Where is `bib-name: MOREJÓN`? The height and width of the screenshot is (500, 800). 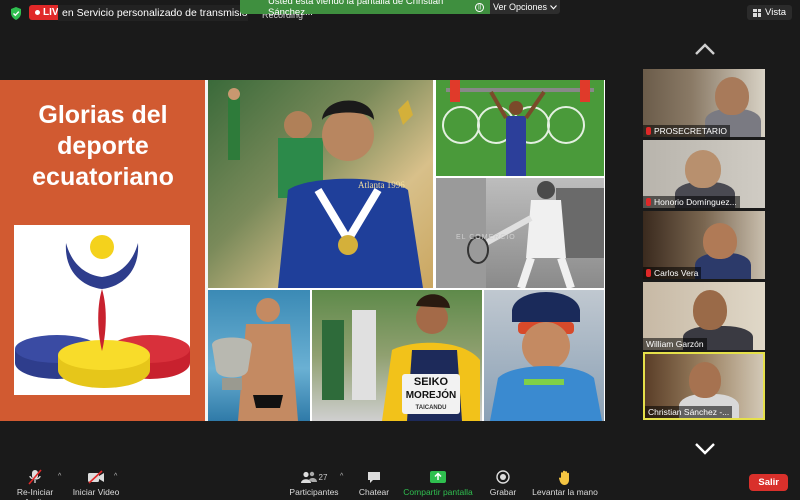 bib-name: MOREJÓN is located at coordinates (431, 395).